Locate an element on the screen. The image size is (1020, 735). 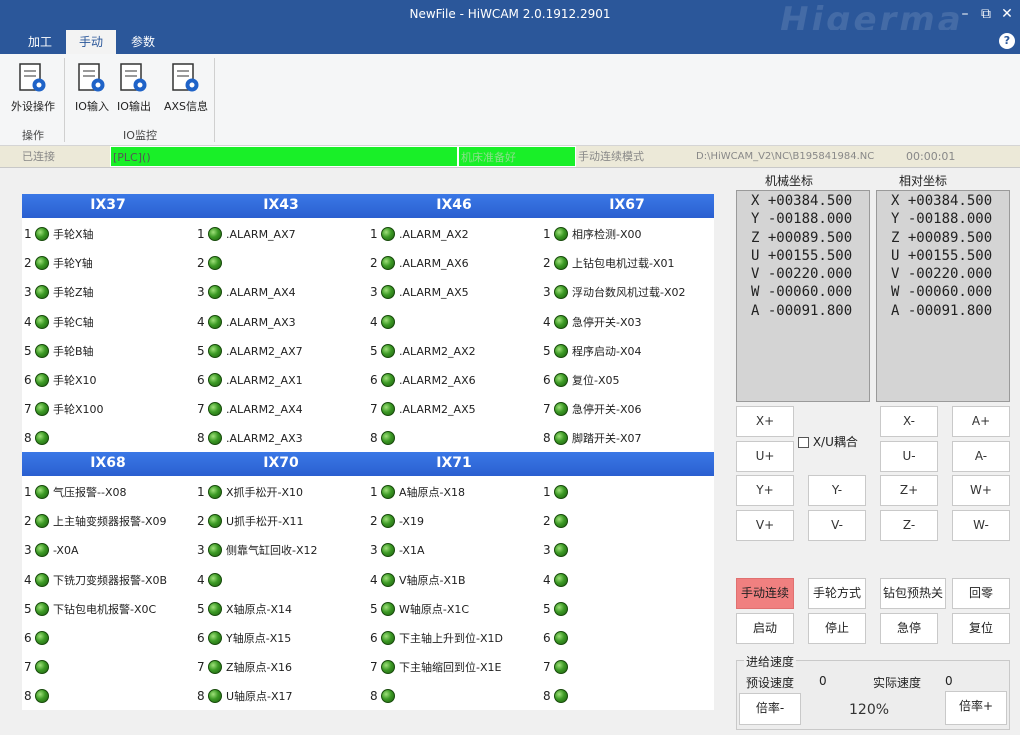
jog-z-plus-button: Z+ is located at coordinates (909, 490).